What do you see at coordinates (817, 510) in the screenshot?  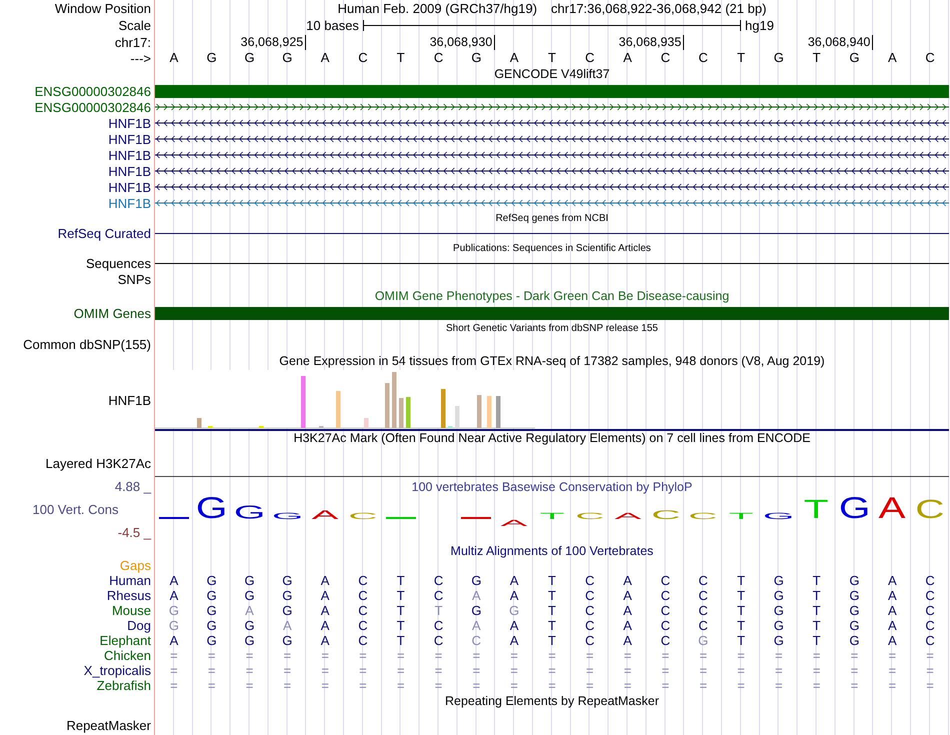 I see `logo-letter: T` at bounding box center [817, 510].